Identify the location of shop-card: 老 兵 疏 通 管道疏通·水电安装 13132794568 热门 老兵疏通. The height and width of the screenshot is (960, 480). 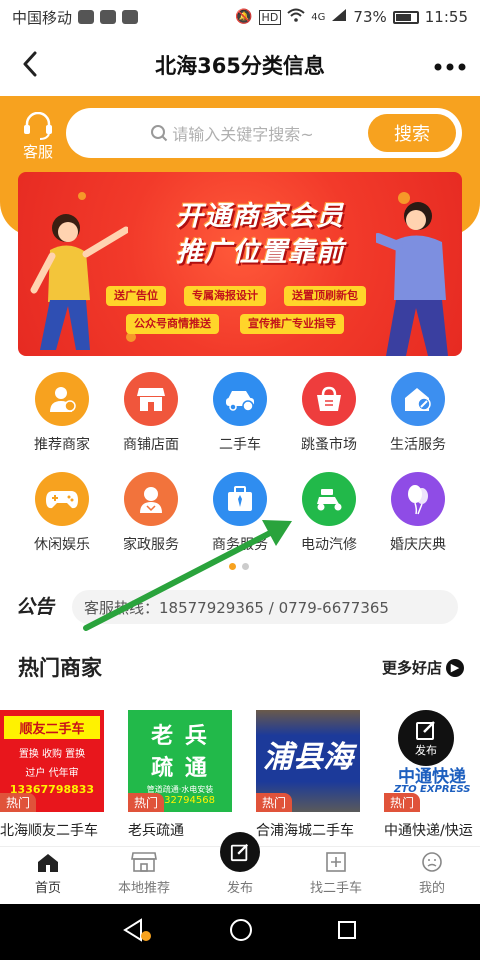
(180, 775).